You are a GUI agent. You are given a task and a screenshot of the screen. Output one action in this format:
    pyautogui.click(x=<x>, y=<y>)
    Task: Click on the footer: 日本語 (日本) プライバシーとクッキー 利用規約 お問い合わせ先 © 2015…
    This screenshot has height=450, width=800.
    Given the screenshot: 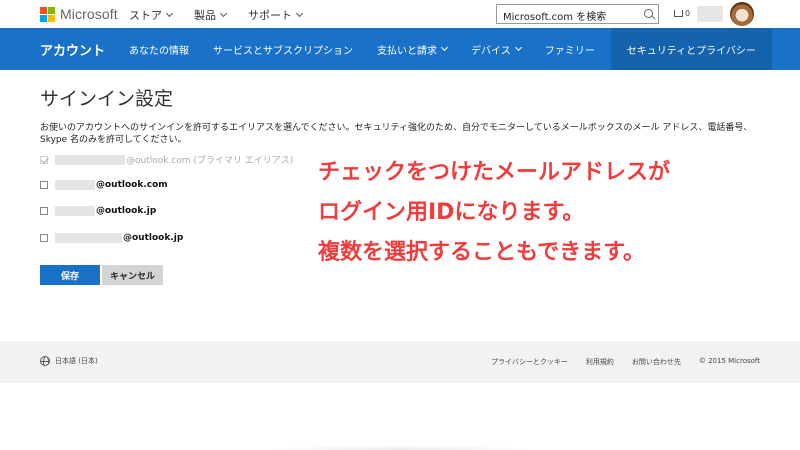 What is the action you would take?
    pyautogui.click(x=400, y=362)
    